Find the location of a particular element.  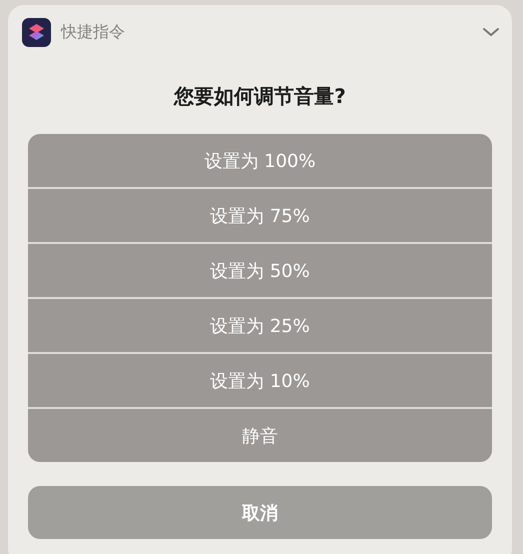

dialog-title: 您要如何调节音量? is located at coordinates (259, 96).